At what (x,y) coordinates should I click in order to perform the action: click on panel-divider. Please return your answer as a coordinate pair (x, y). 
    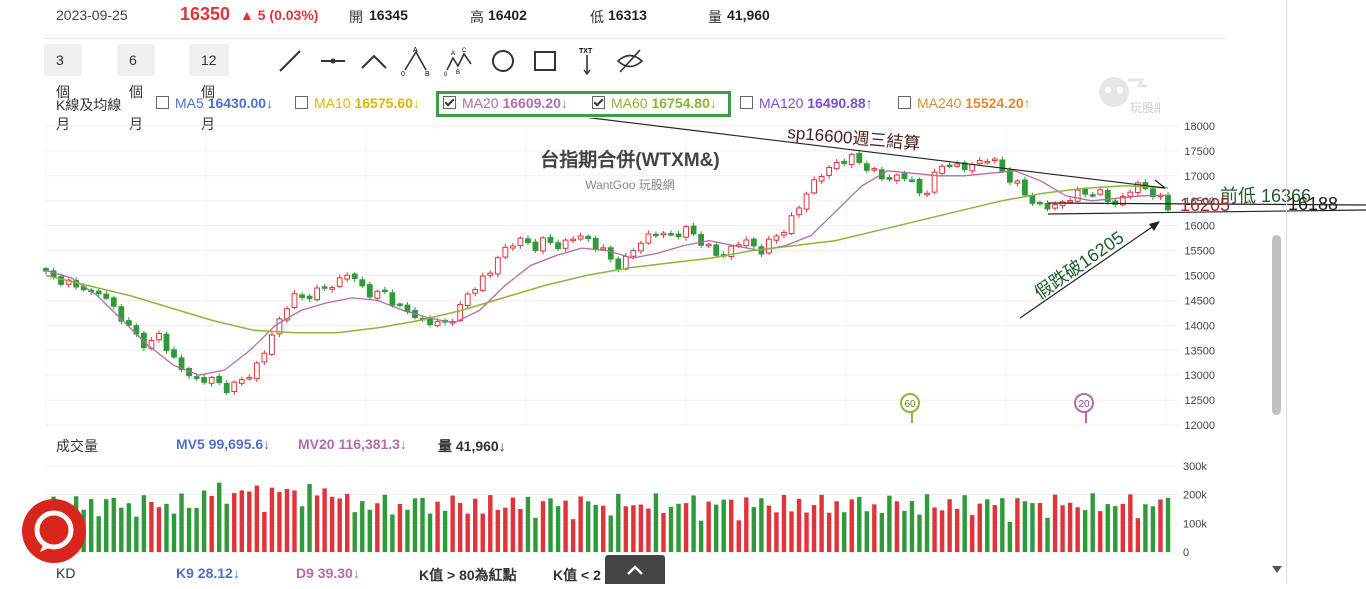
    Looking at the image, I should click on (1286, 292).